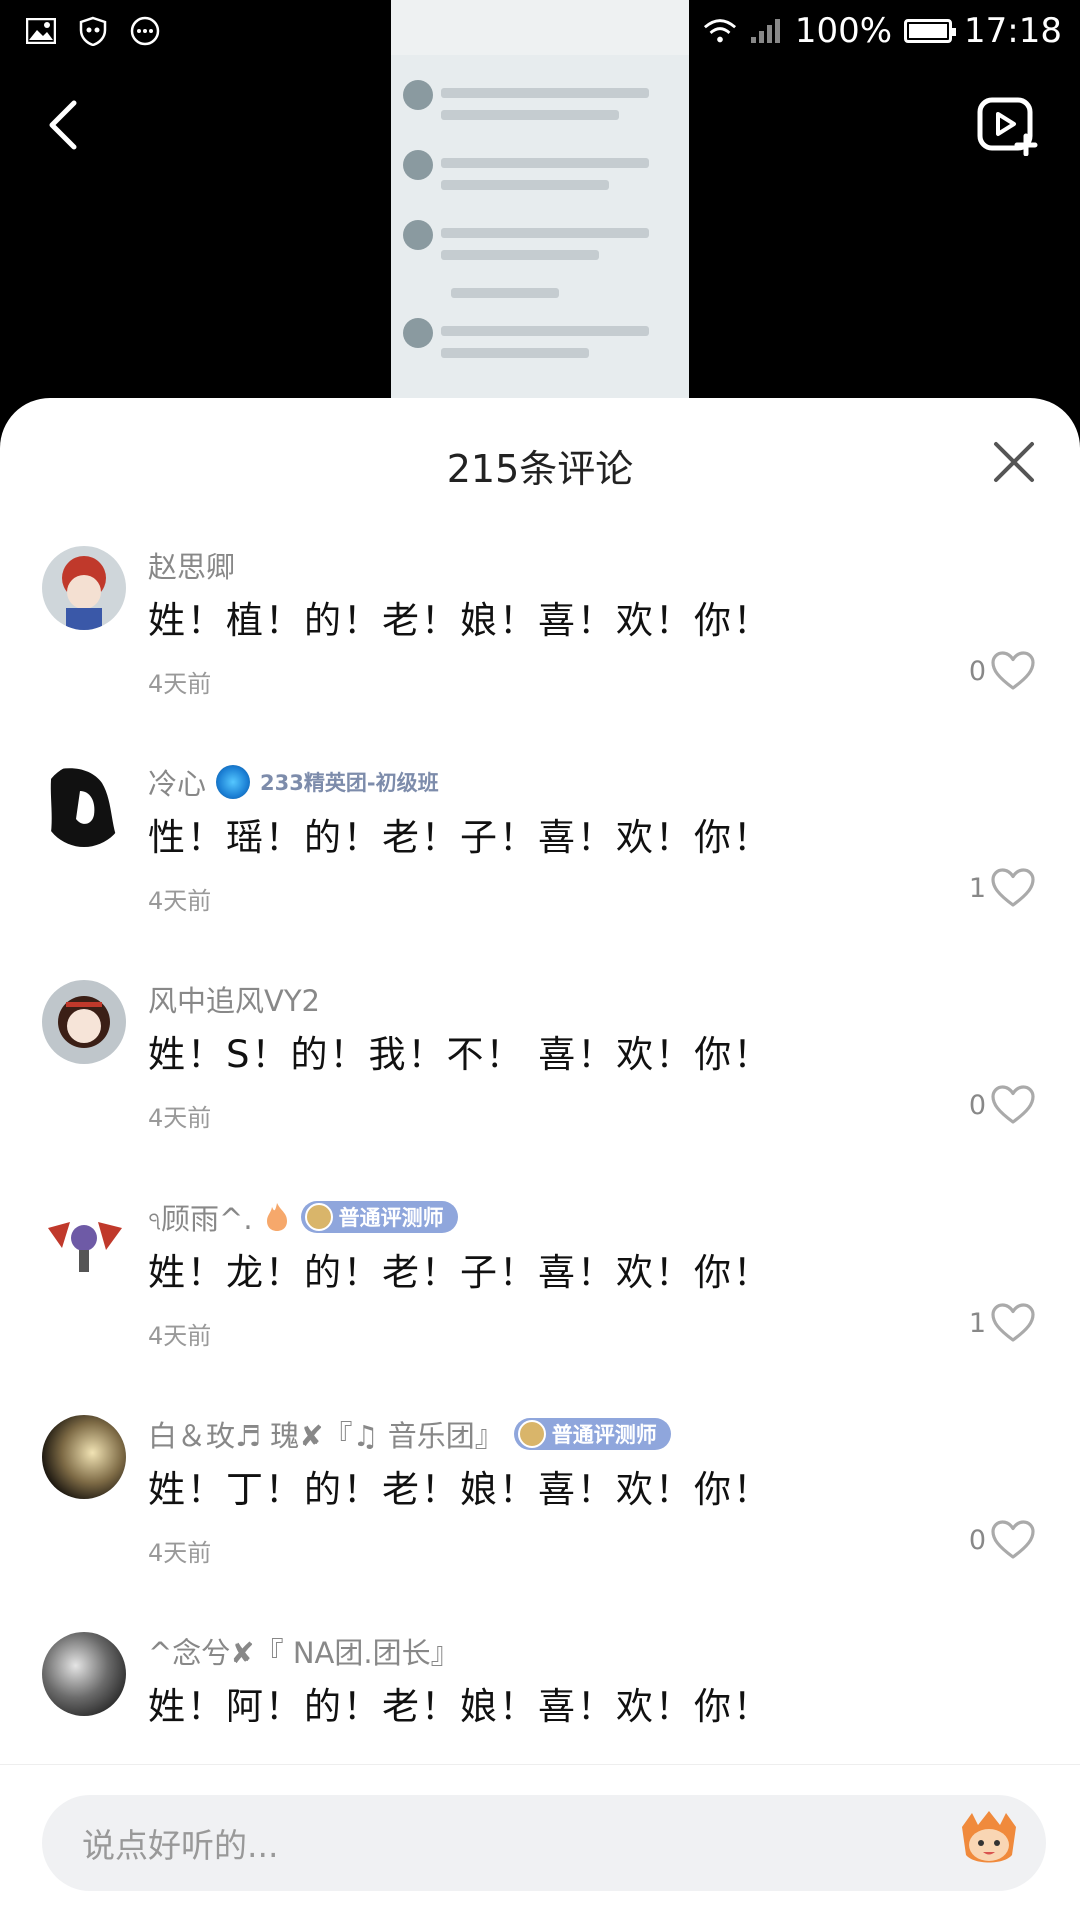  I want to click on comment-item: 冷心 233精英团-初级班 性！瑶！的！老！子！喜！欢！你！ 4天前 1, so click(540, 873).